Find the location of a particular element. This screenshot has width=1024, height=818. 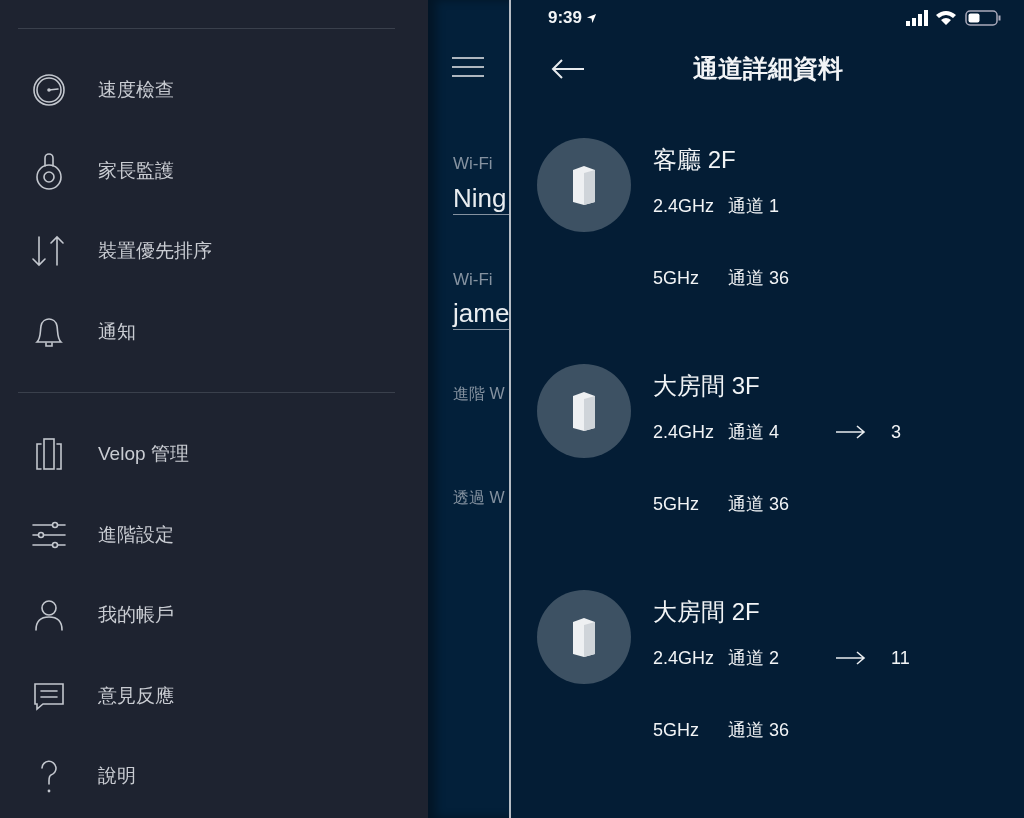

channel-value: 通道 4 is located at coordinates (754, 432).